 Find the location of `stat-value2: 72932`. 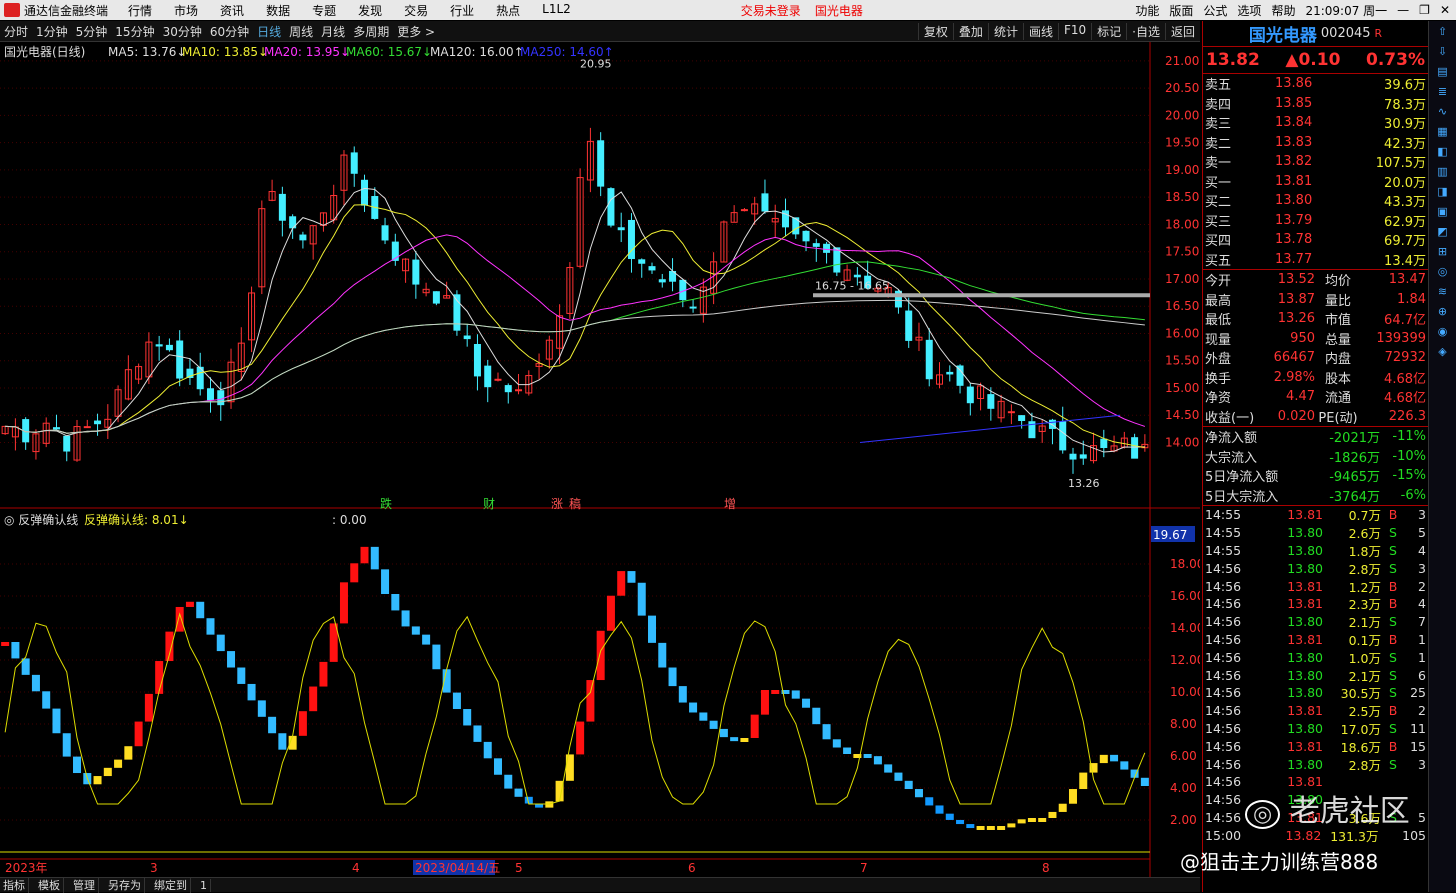

stat-value2: 72932 is located at coordinates (1405, 358).